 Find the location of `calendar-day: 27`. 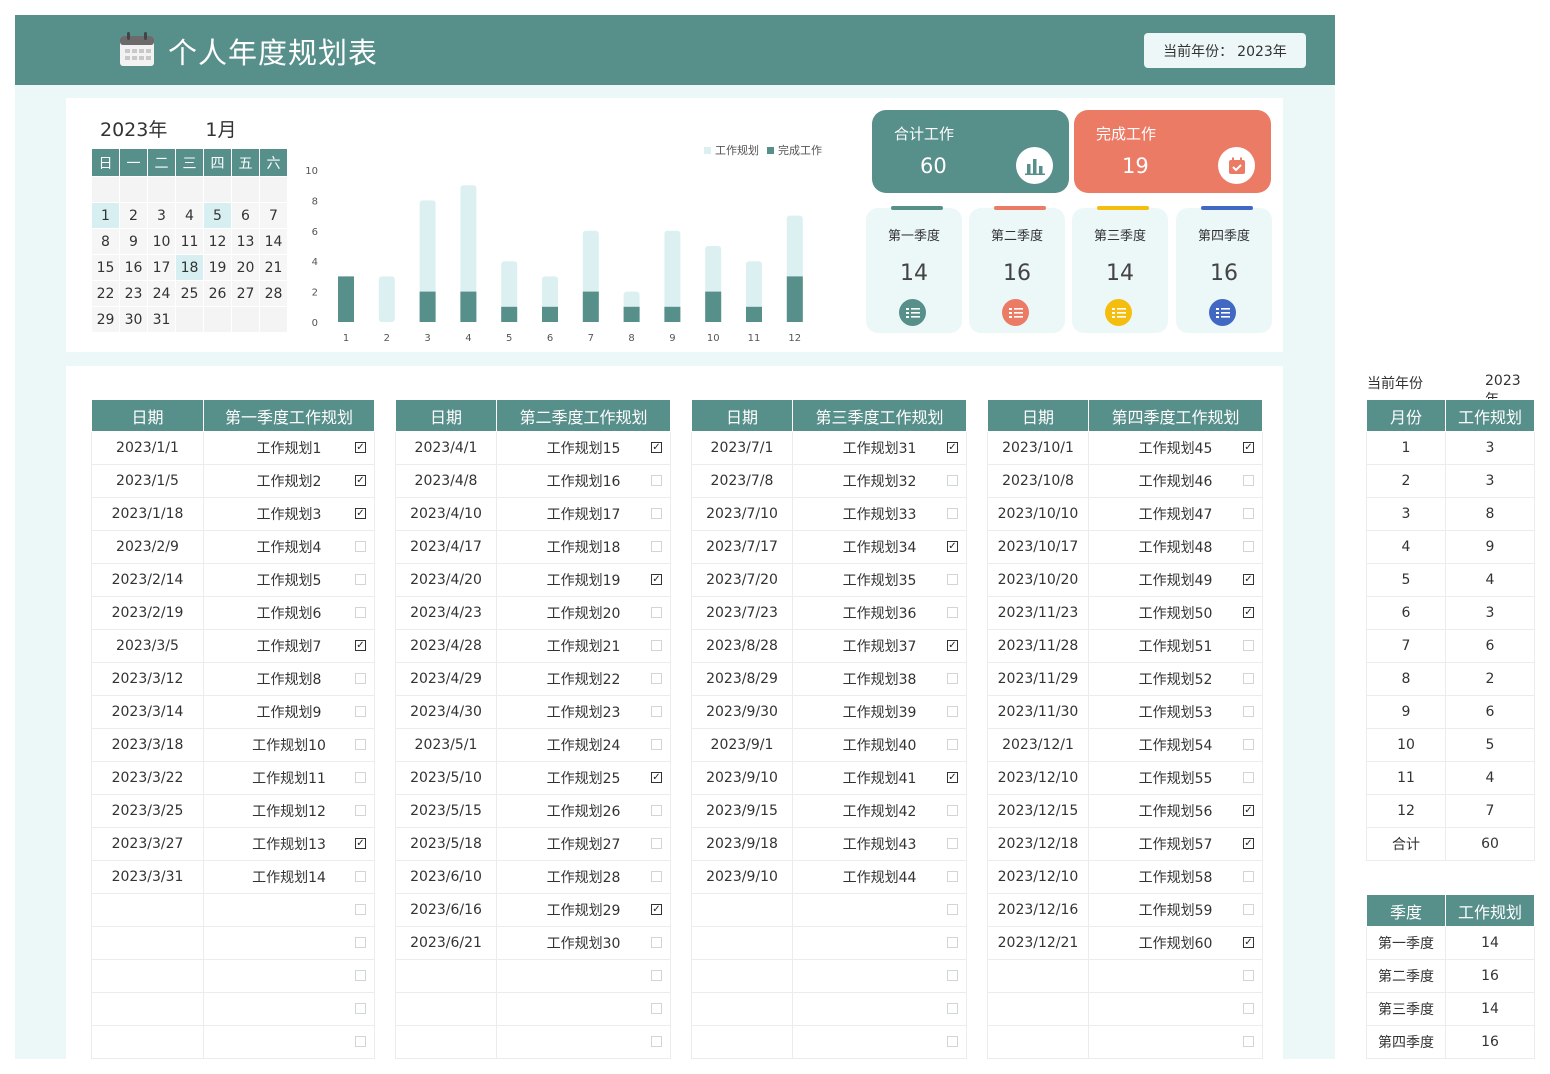

calendar-day: 27 is located at coordinates (245, 293).